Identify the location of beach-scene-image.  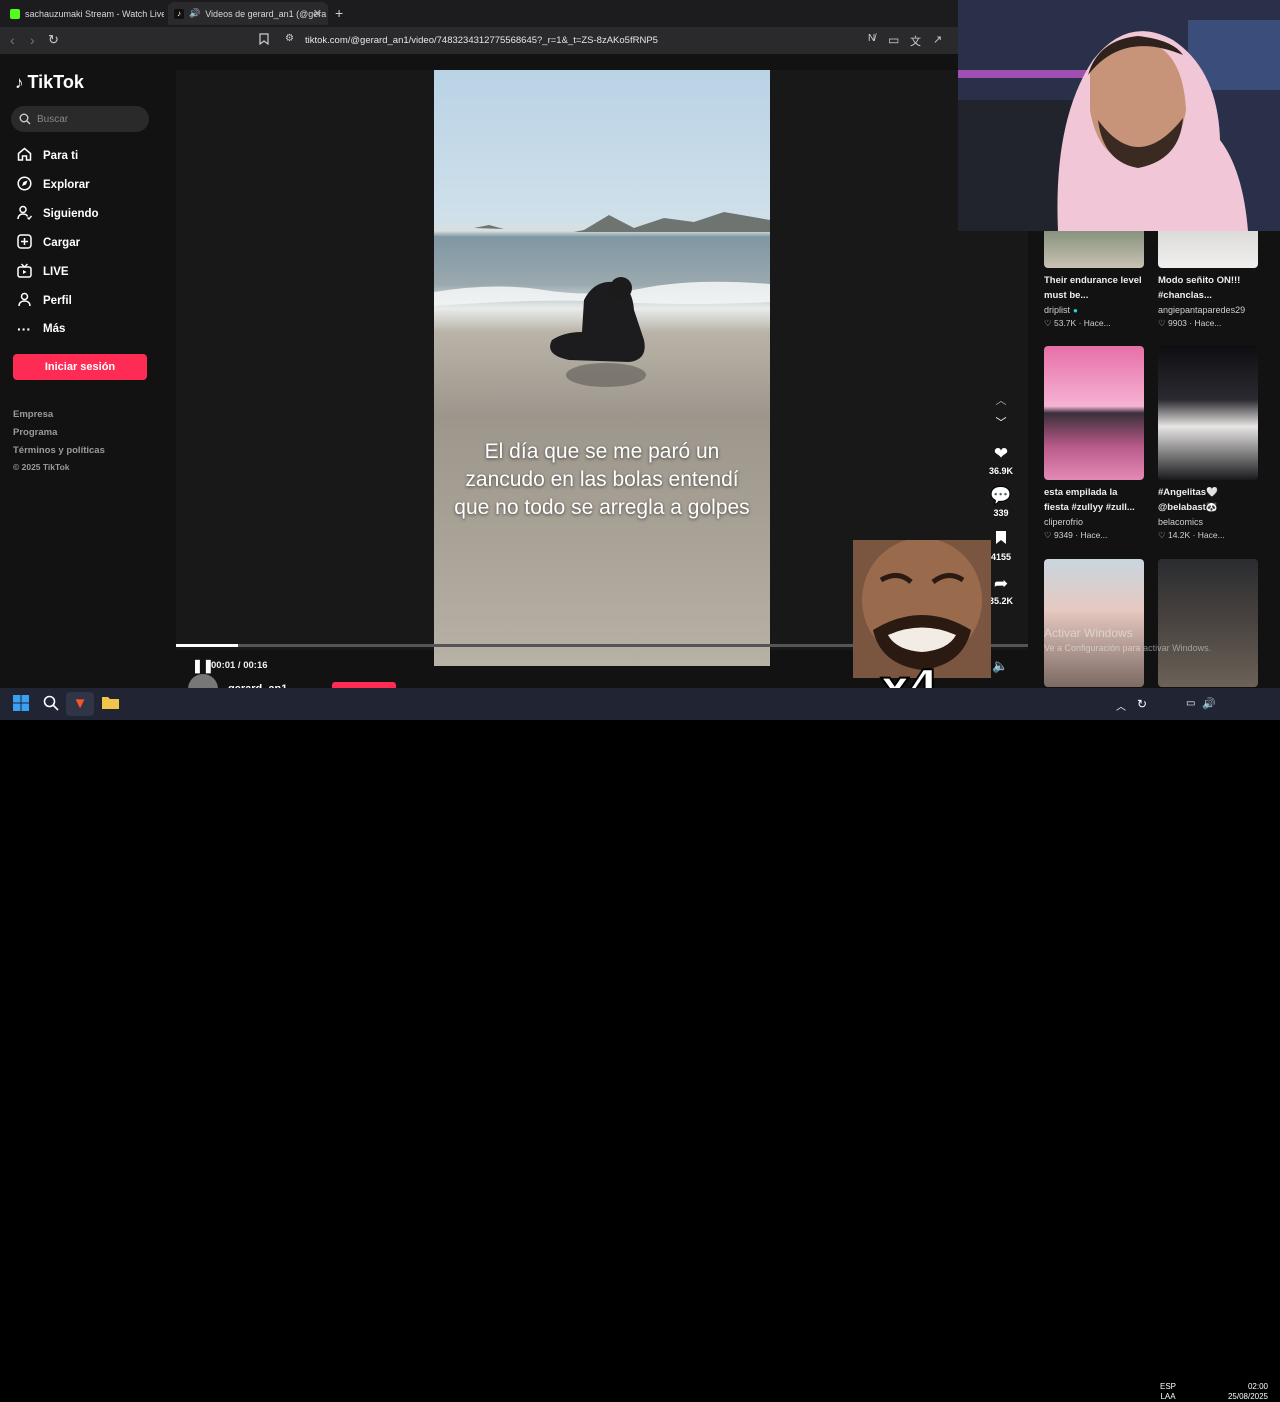
(602, 299).